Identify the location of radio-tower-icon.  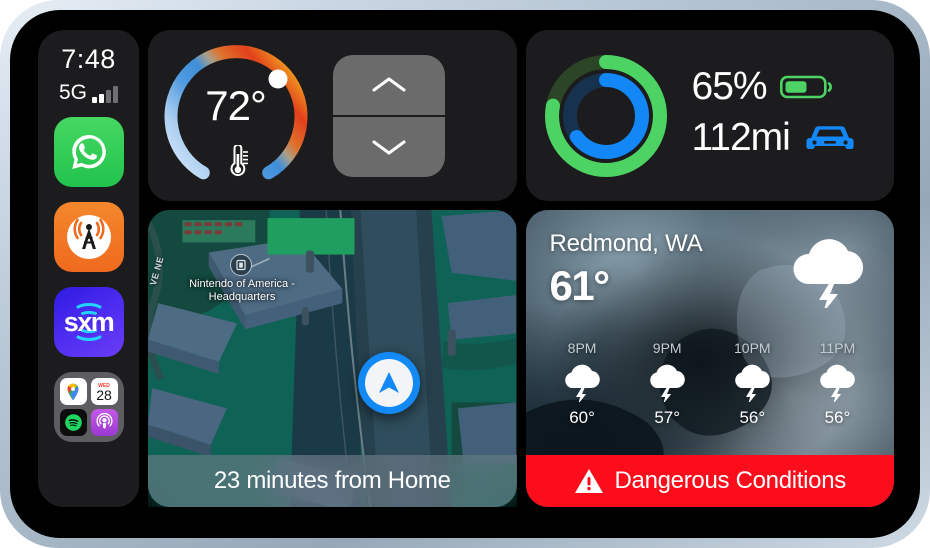
(88, 237).